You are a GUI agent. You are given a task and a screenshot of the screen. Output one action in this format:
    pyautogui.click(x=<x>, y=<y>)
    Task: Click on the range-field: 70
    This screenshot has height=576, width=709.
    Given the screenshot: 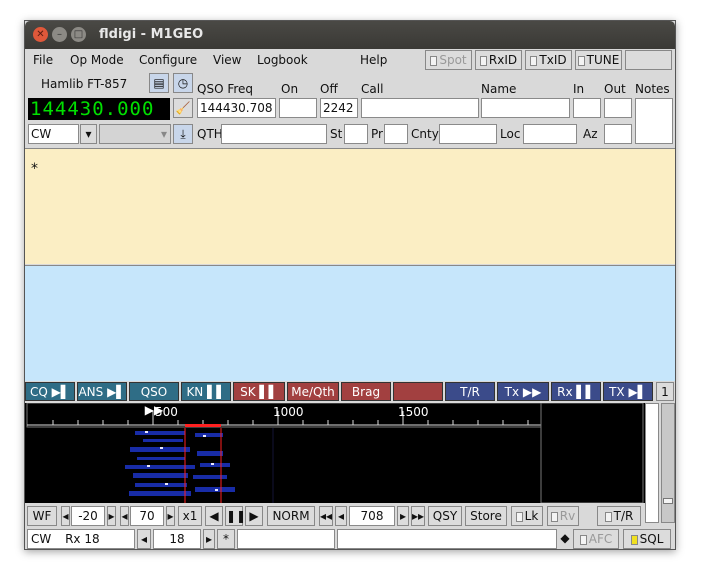 What is the action you would take?
    pyautogui.click(x=147, y=516)
    